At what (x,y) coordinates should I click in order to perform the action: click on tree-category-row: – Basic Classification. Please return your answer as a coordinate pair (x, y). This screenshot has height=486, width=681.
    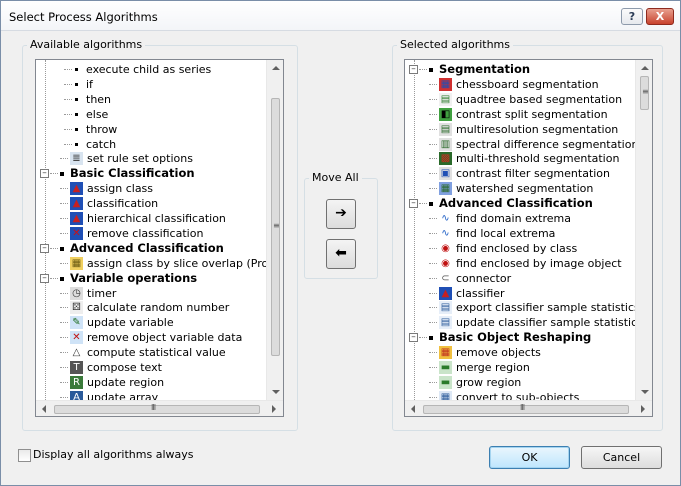
    Looking at the image, I should click on (150, 173).